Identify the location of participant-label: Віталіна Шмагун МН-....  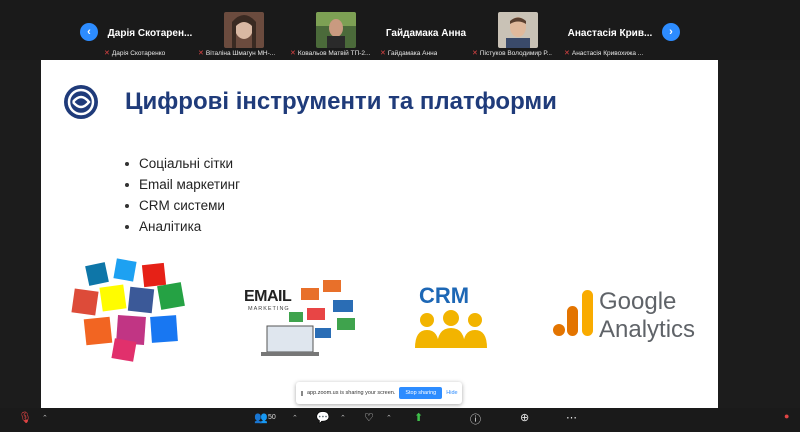
(240, 53).